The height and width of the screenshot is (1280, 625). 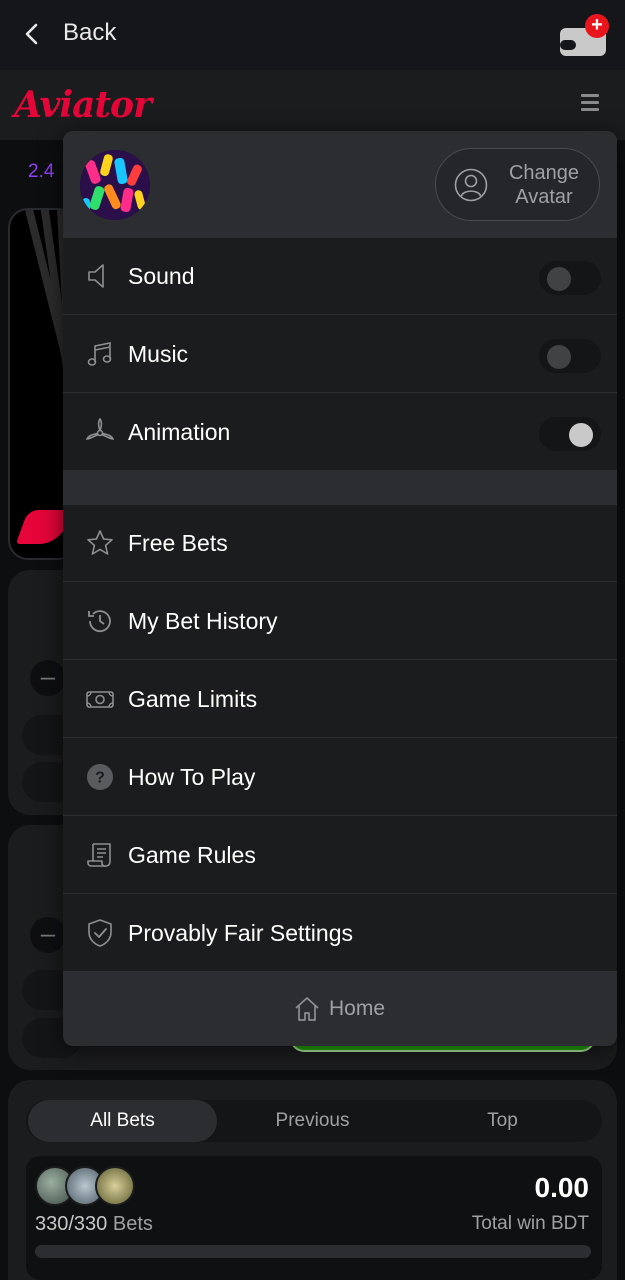 I want to click on shield-check-icon, so click(x=100, y=933).